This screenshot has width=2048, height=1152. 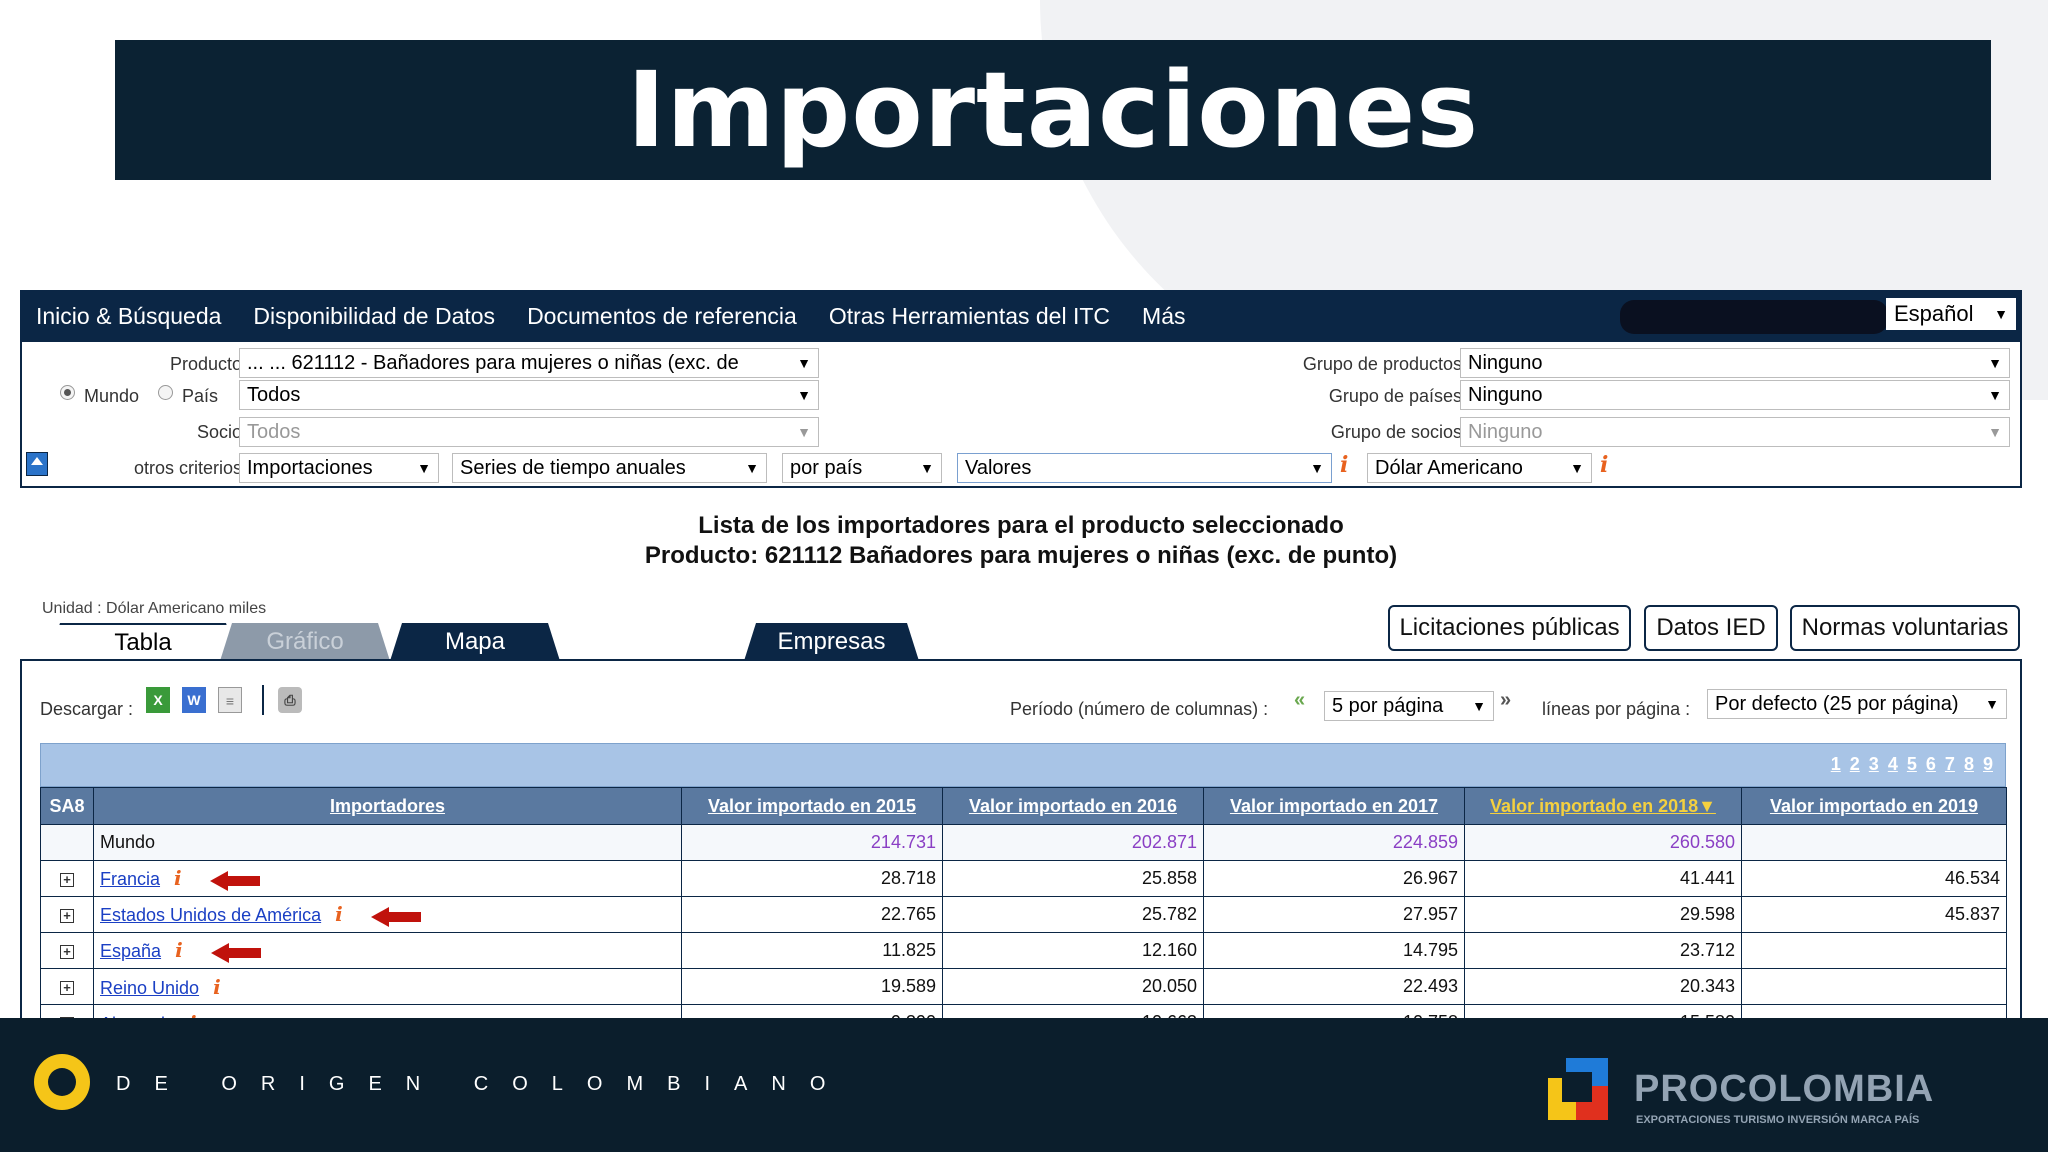 What do you see at coordinates (387, 950) in the screenshot?
I see `importer-cell: España i` at bounding box center [387, 950].